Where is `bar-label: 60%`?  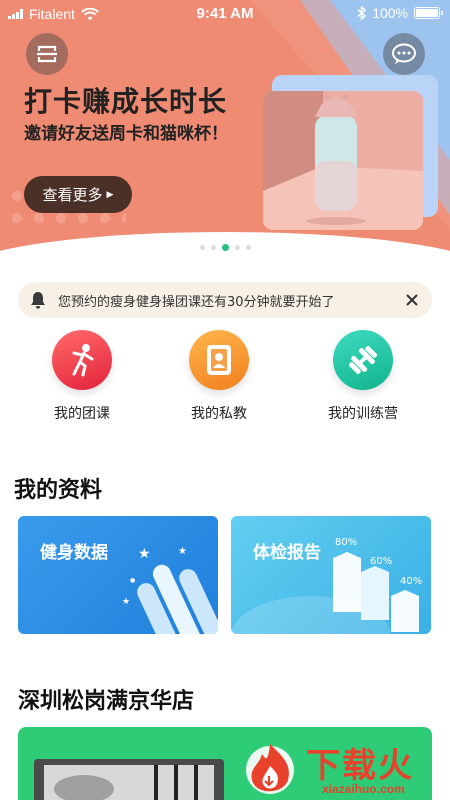
bar-label: 60% is located at coordinates (381, 561).